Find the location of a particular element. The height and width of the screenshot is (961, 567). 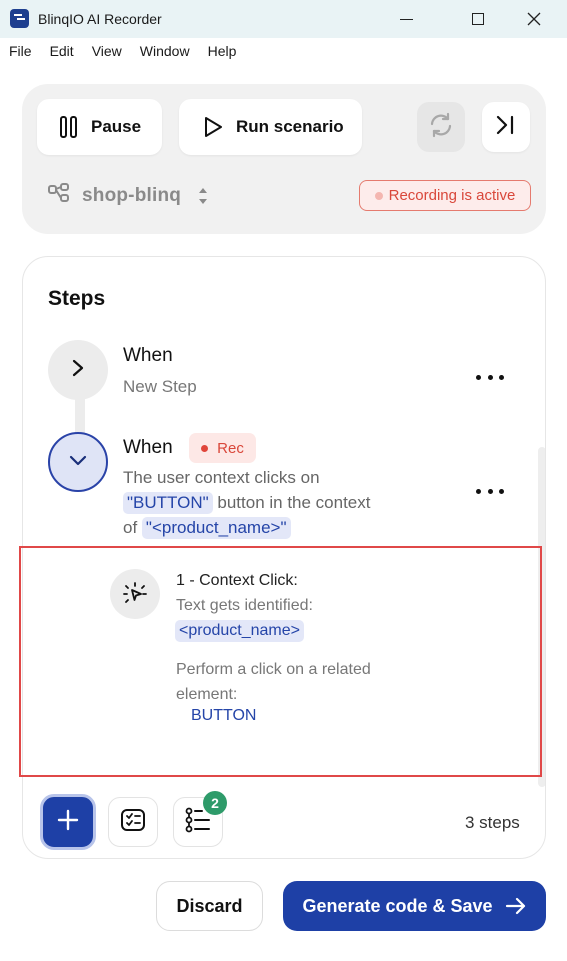

menu-bar: File Edit View Window Help is located at coordinates (283, 51).